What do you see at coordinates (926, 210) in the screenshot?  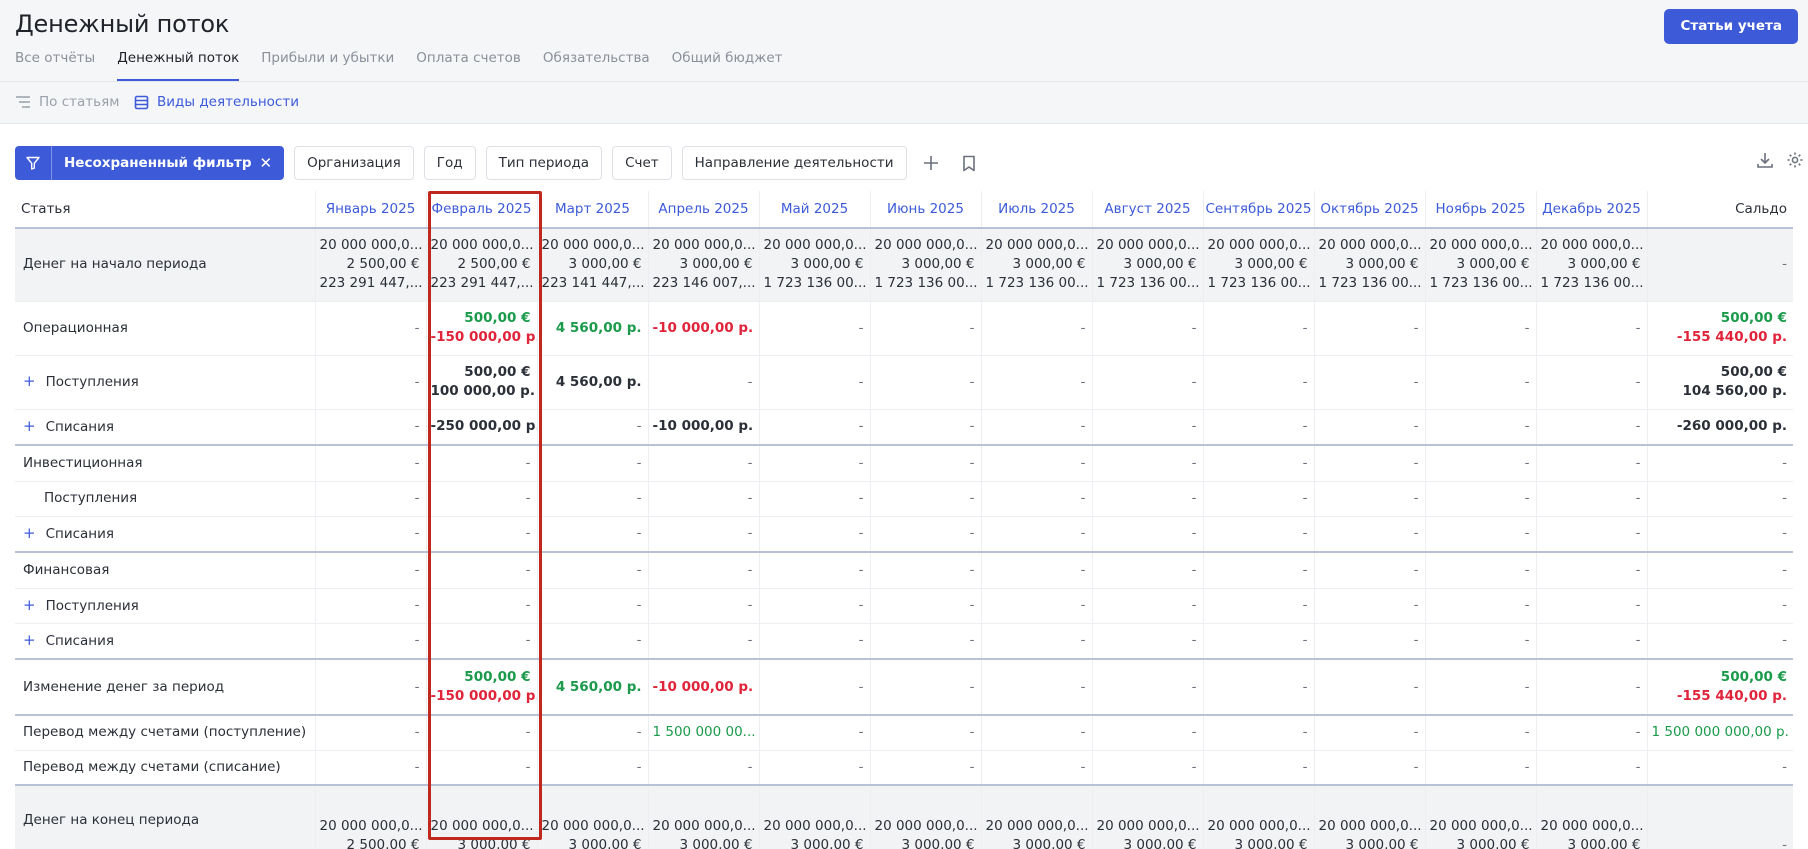 I see `column-header-month: Июнь 2025` at bounding box center [926, 210].